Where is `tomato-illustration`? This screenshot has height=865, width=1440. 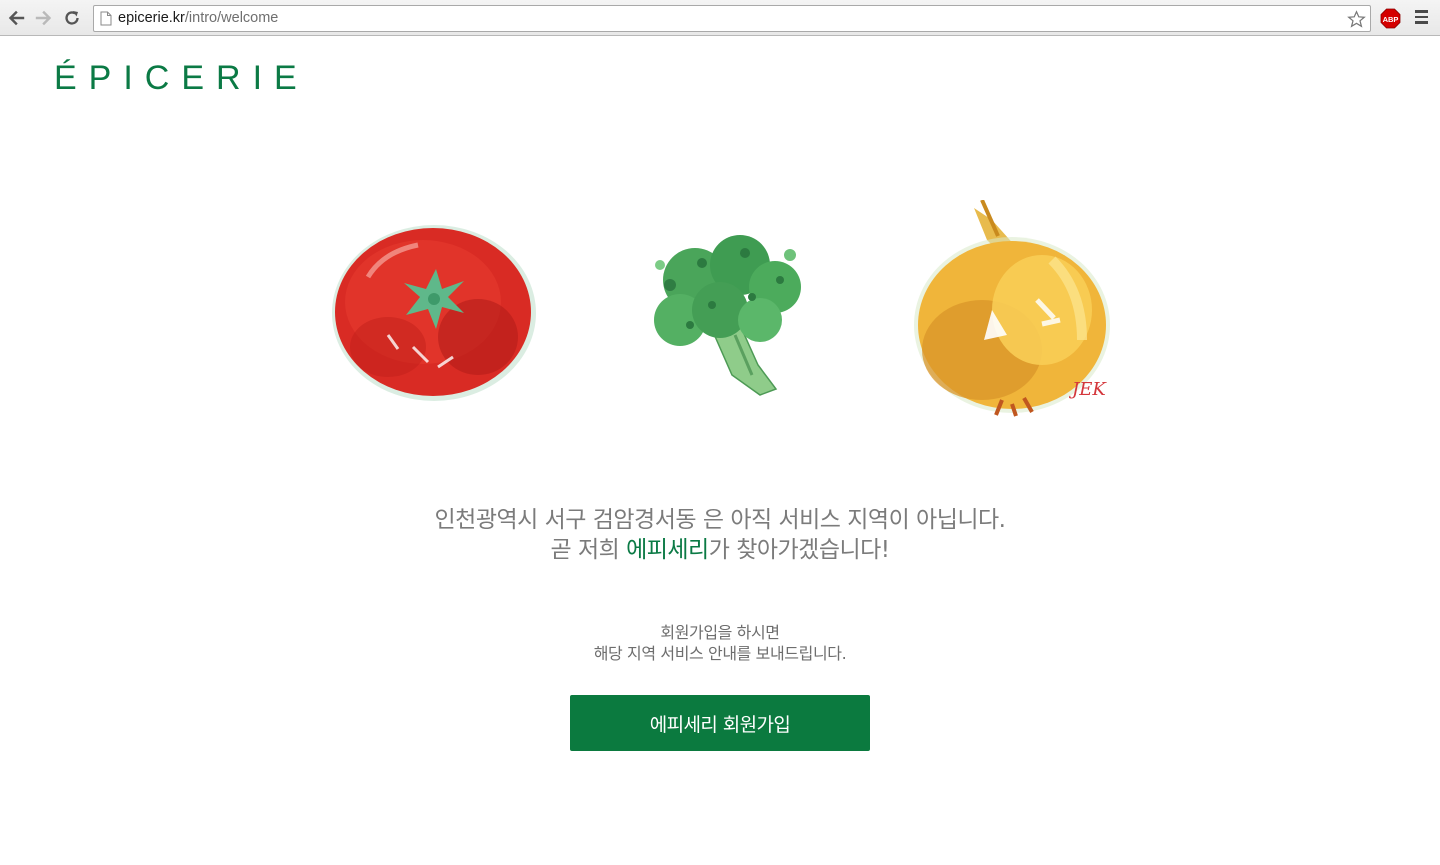
tomato-illustration is located at coordinates (434, 313).